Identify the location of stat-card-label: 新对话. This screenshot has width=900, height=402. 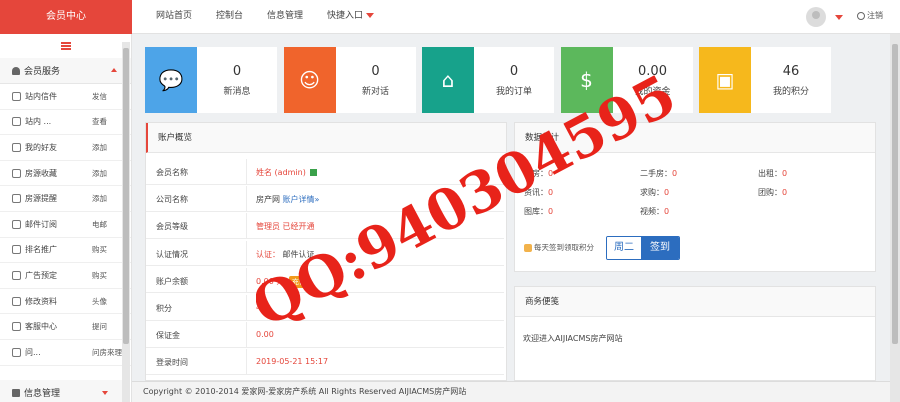
(375, 92).